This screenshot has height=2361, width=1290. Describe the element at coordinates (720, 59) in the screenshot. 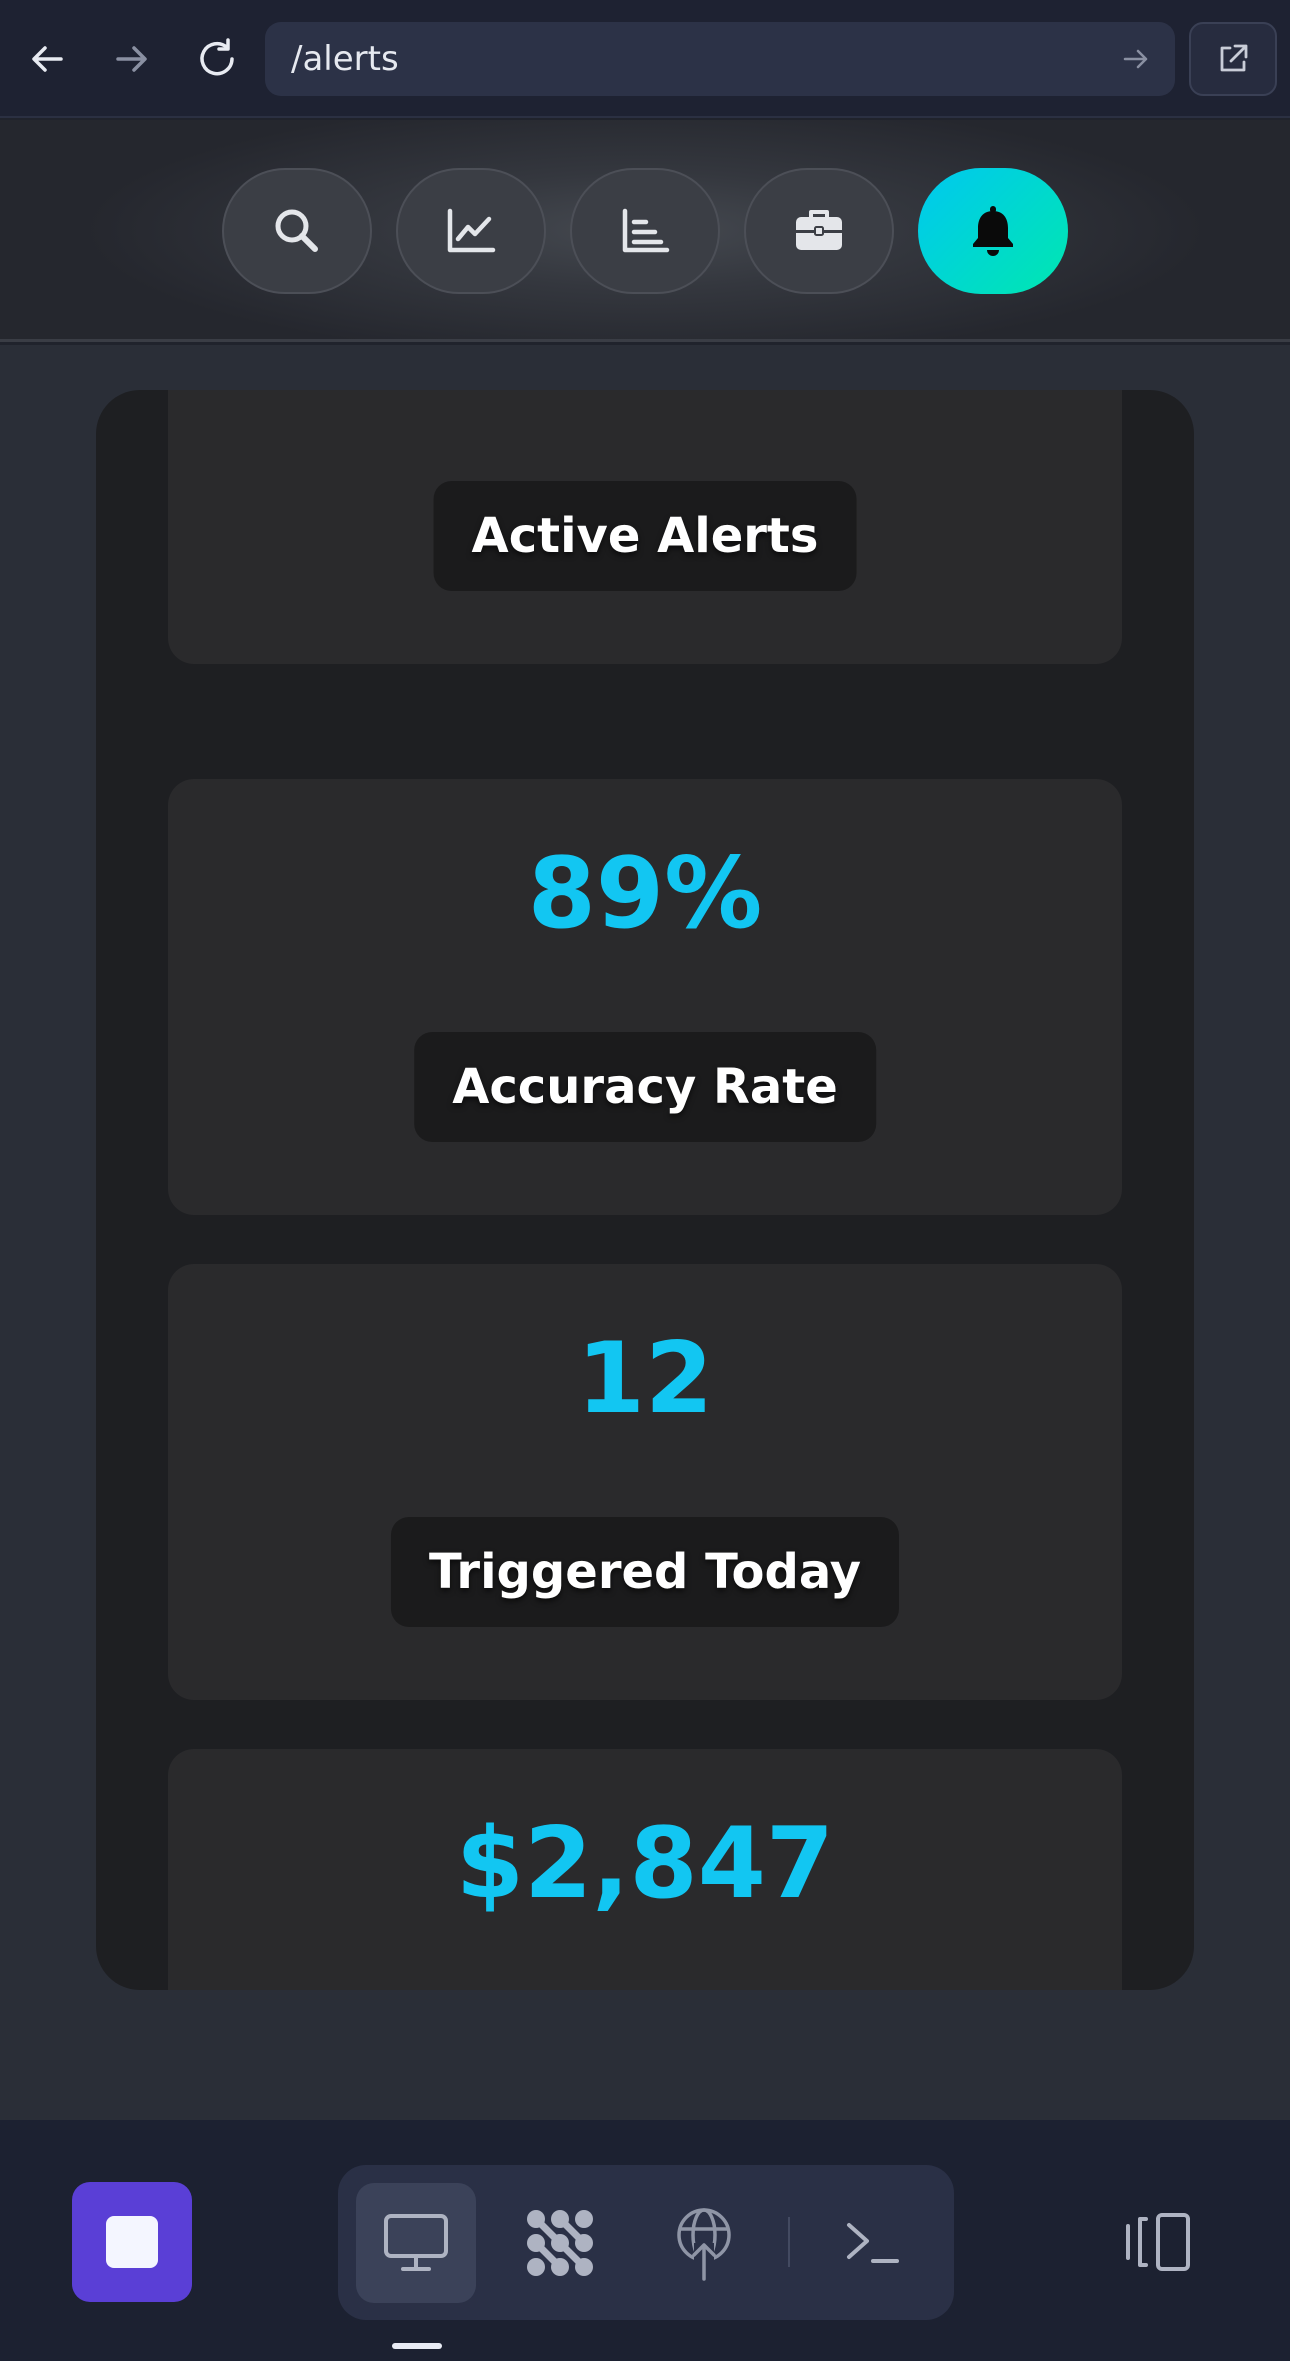

I see `address-bar: /alerts` at that location.